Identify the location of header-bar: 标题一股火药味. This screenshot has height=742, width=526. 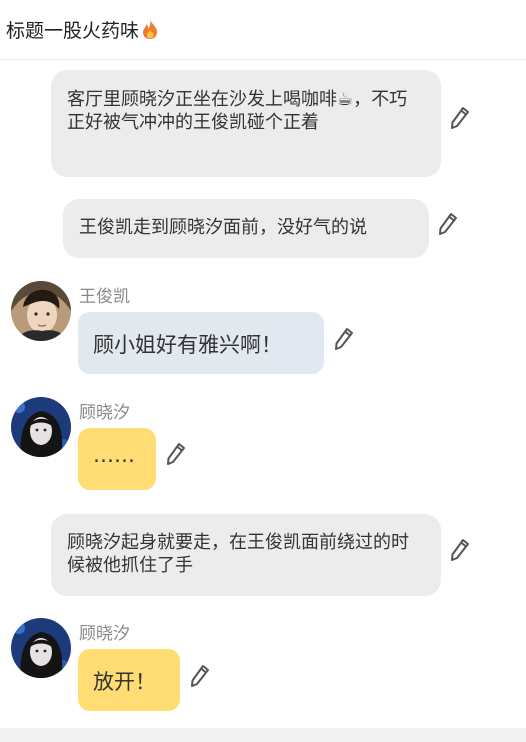
(263, 30).